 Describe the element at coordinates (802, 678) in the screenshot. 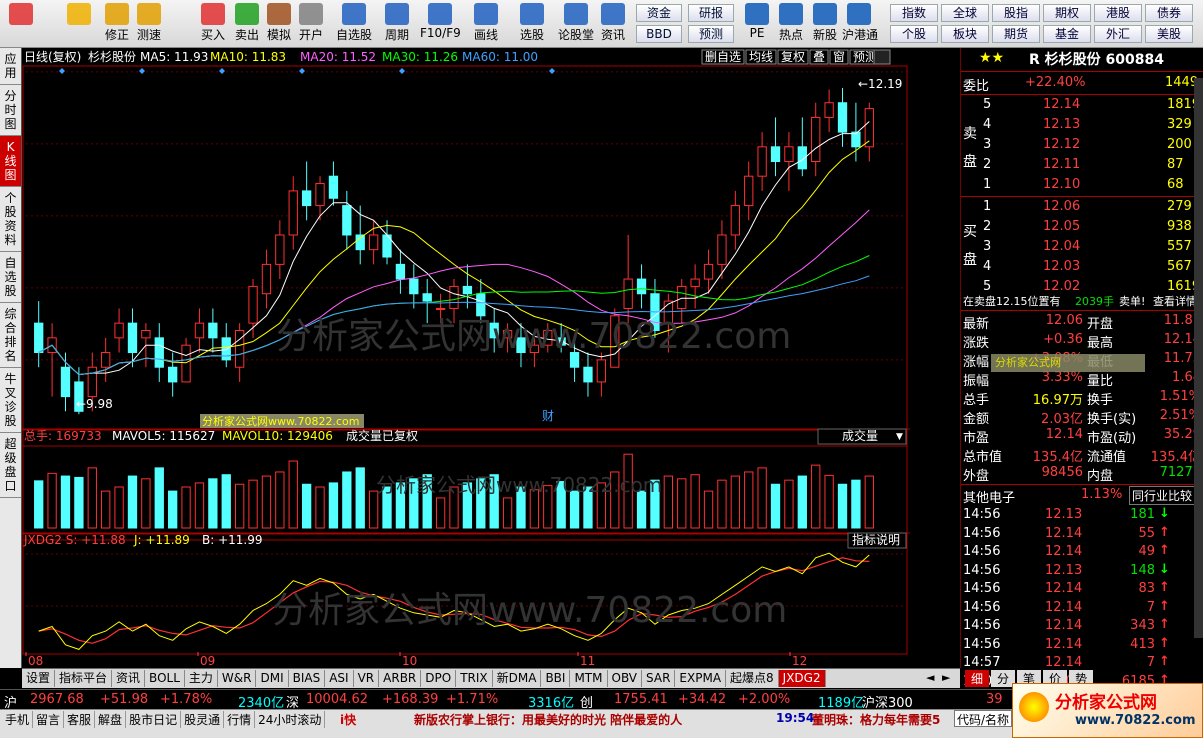

I see `indicator-tab: JXDG2` at that location.